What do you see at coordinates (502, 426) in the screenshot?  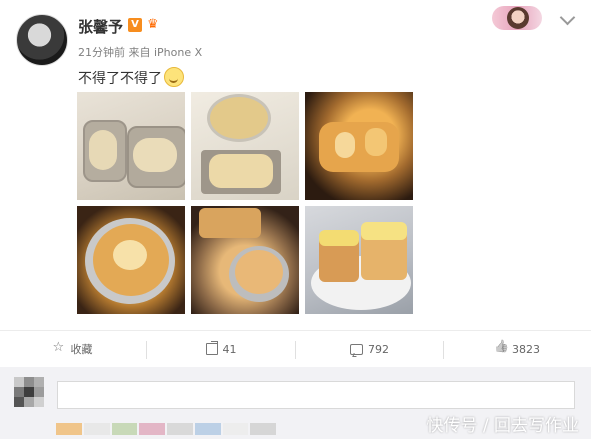 I see `watermark: 快传号 / 回去写作业` at bounding box center [502, 426].